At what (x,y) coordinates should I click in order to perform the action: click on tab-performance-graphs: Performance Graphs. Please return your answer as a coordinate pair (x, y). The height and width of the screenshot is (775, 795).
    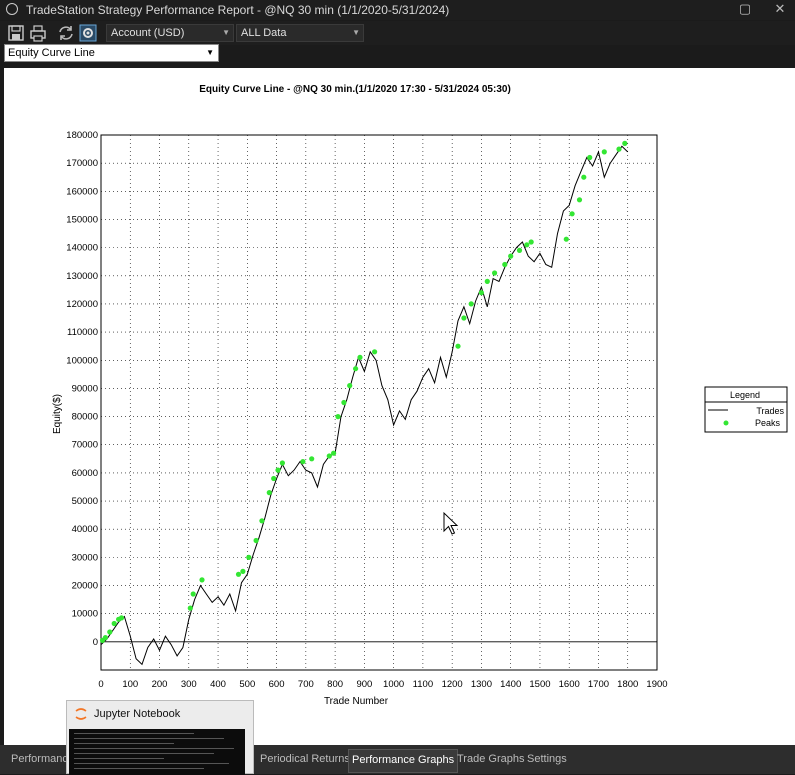
    Looking at the image, I should click on (403, 761).